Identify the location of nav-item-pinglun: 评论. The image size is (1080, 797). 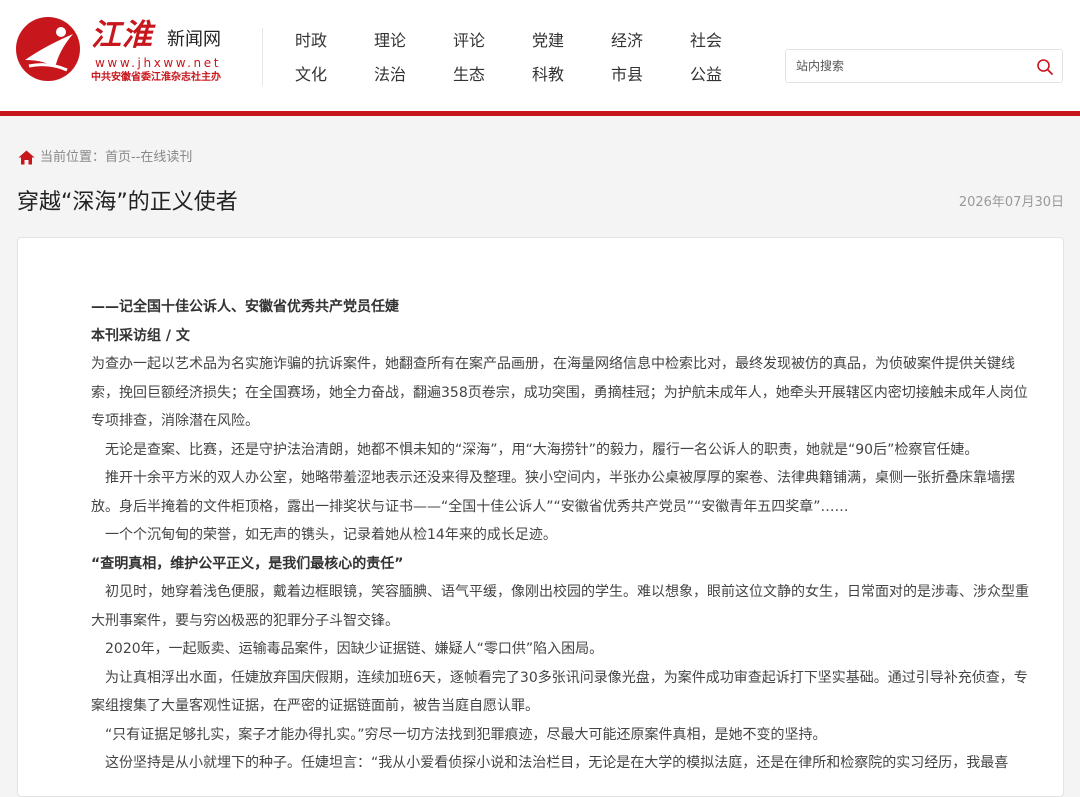
(469, 41).